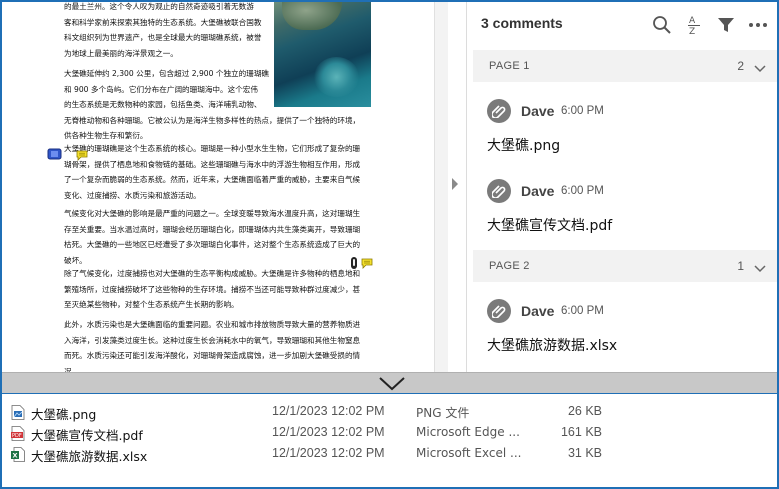 Image resolution: width=779 pixels, height=489 pixels. Describe the element at coordinates (212, 324) in the screenshot. I see `text-line: 此外，水质污染也是大堡礁面临的重要问题。农业和城市排放物质导致大量的营养物质进` at that location.